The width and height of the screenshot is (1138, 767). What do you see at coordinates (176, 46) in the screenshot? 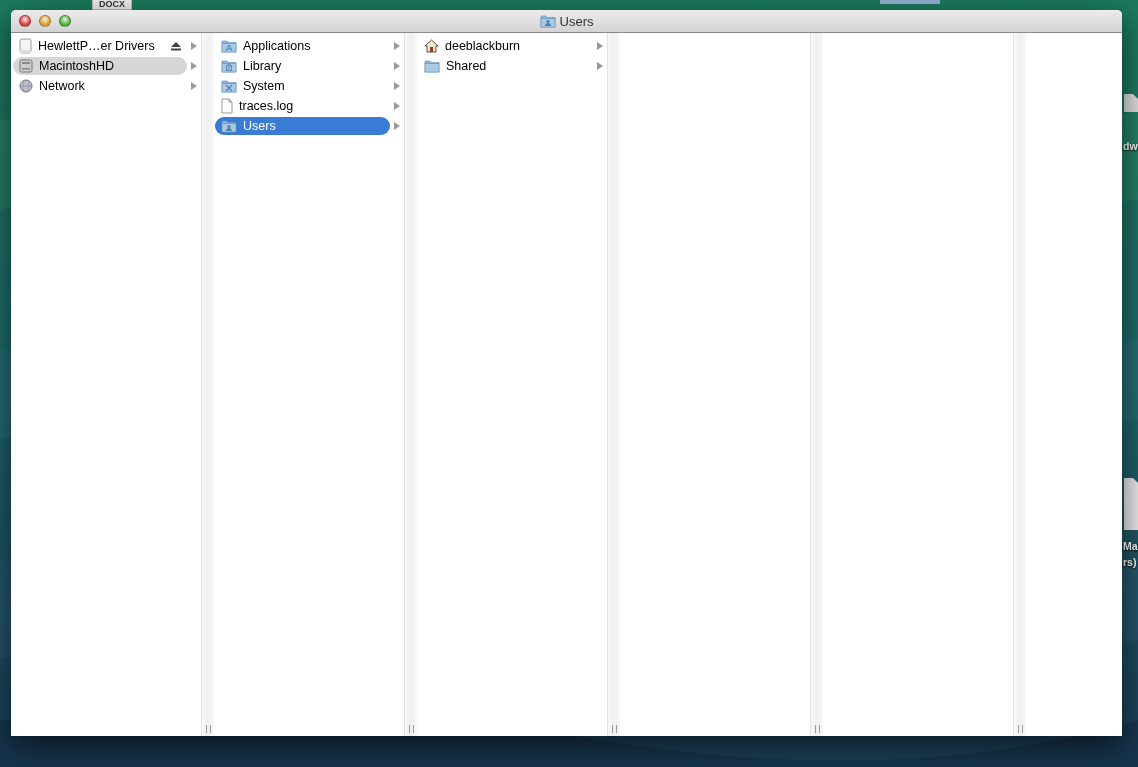
I see `eject-icon` at bounding box center [176, 46].